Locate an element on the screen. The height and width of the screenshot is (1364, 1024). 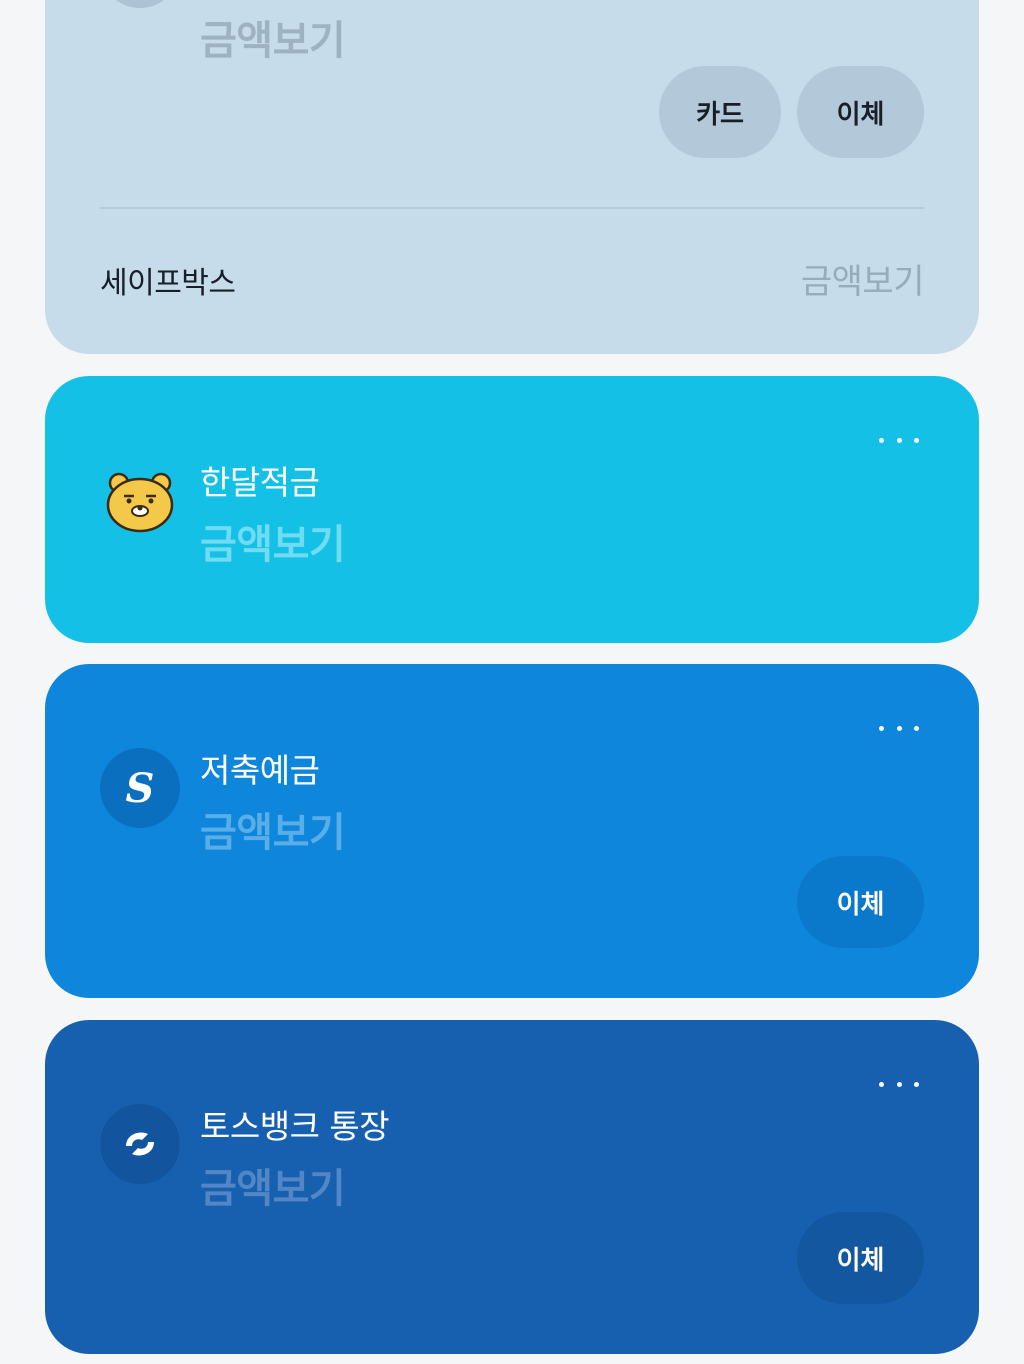
card-button: 카드 is located at coordinates (720, 112).